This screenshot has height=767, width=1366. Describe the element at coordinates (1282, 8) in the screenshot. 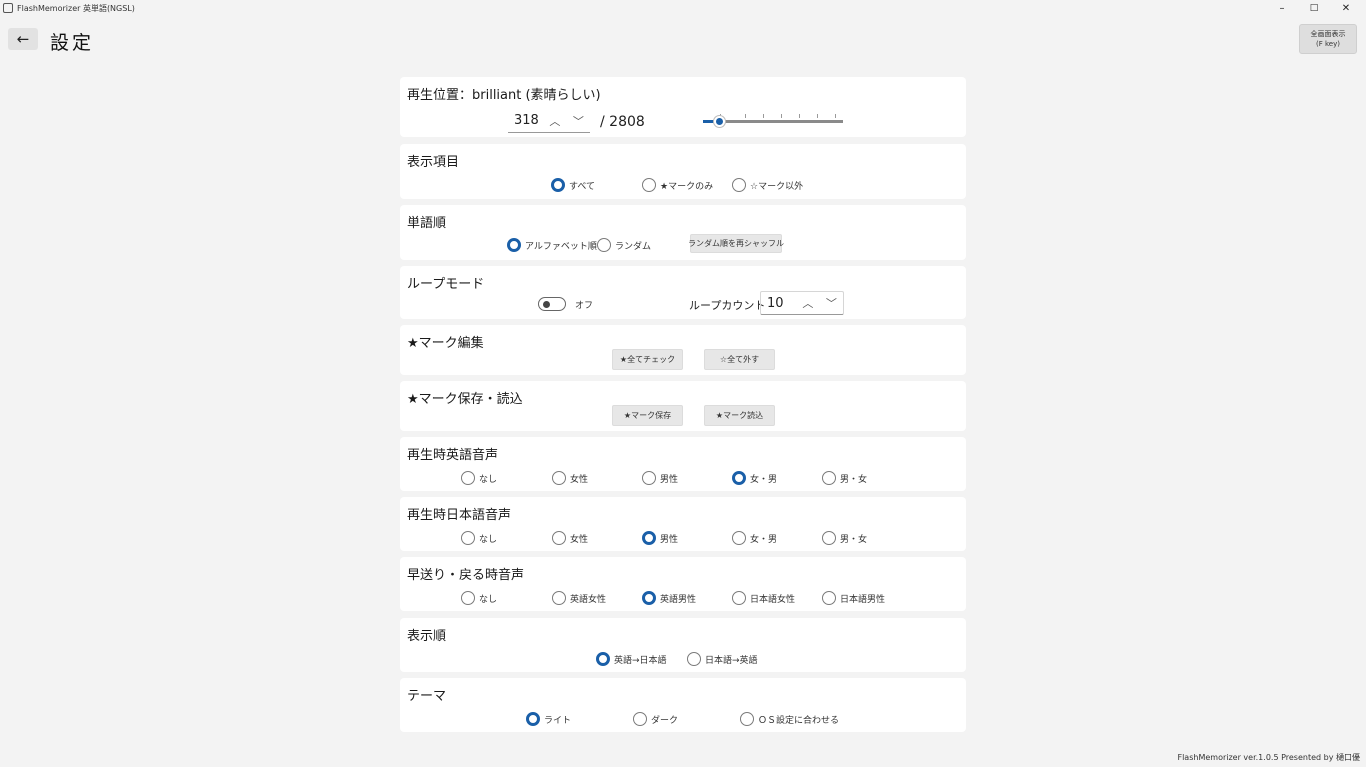

I see `minimize-button: –` at that location.